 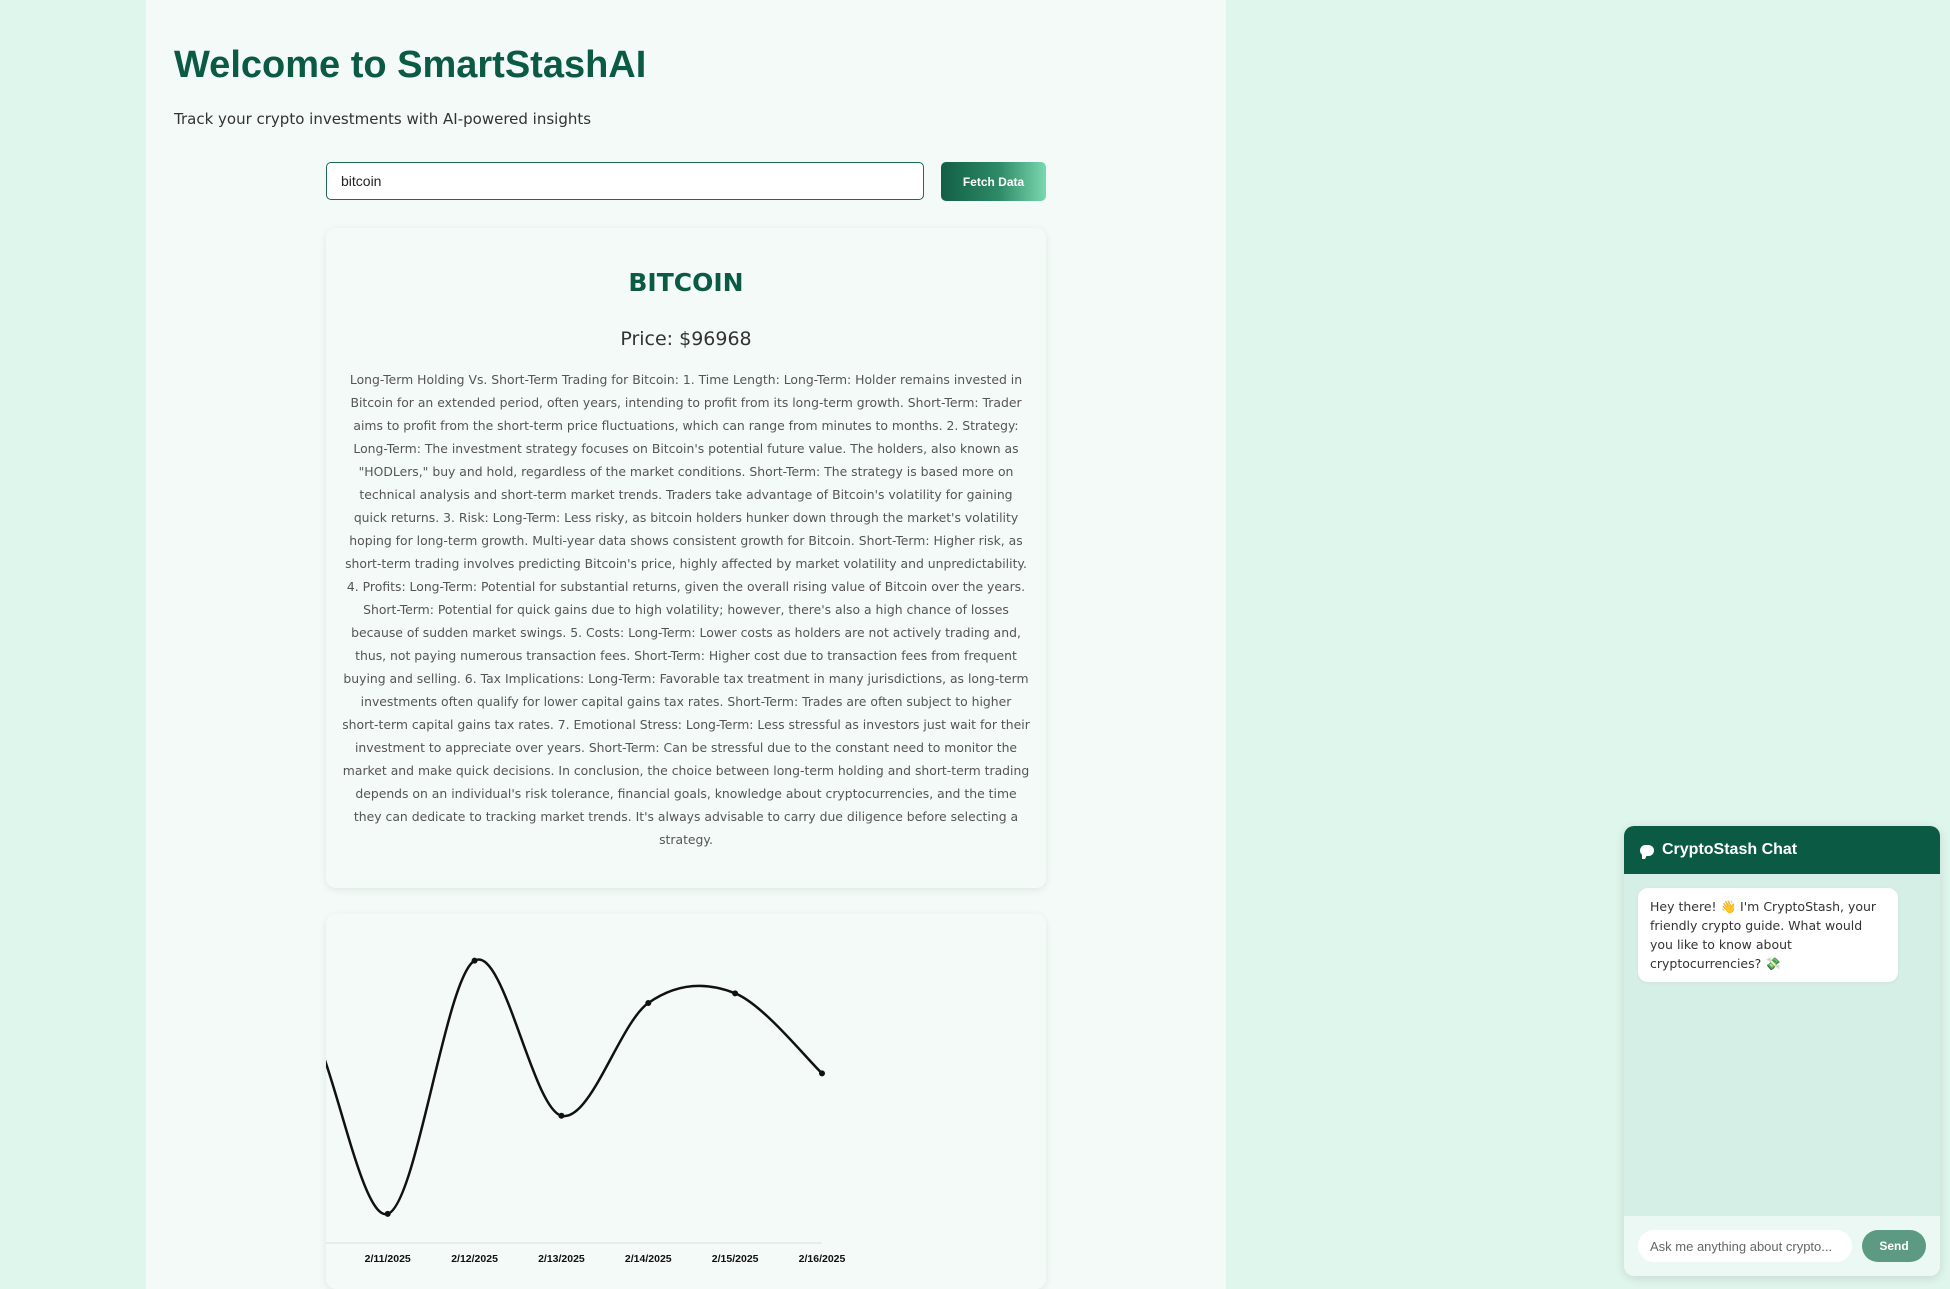 What do you see at coordinates (1745, 1246) in the screenshot?
I see `chat-input` at bounding box center [1745, 1246].